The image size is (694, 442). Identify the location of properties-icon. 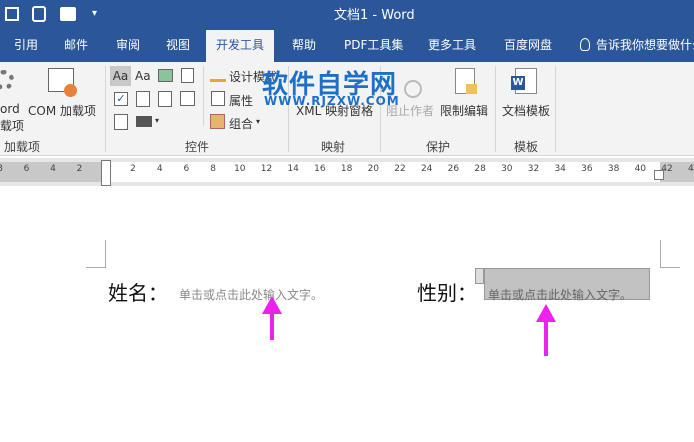
(218, 98).